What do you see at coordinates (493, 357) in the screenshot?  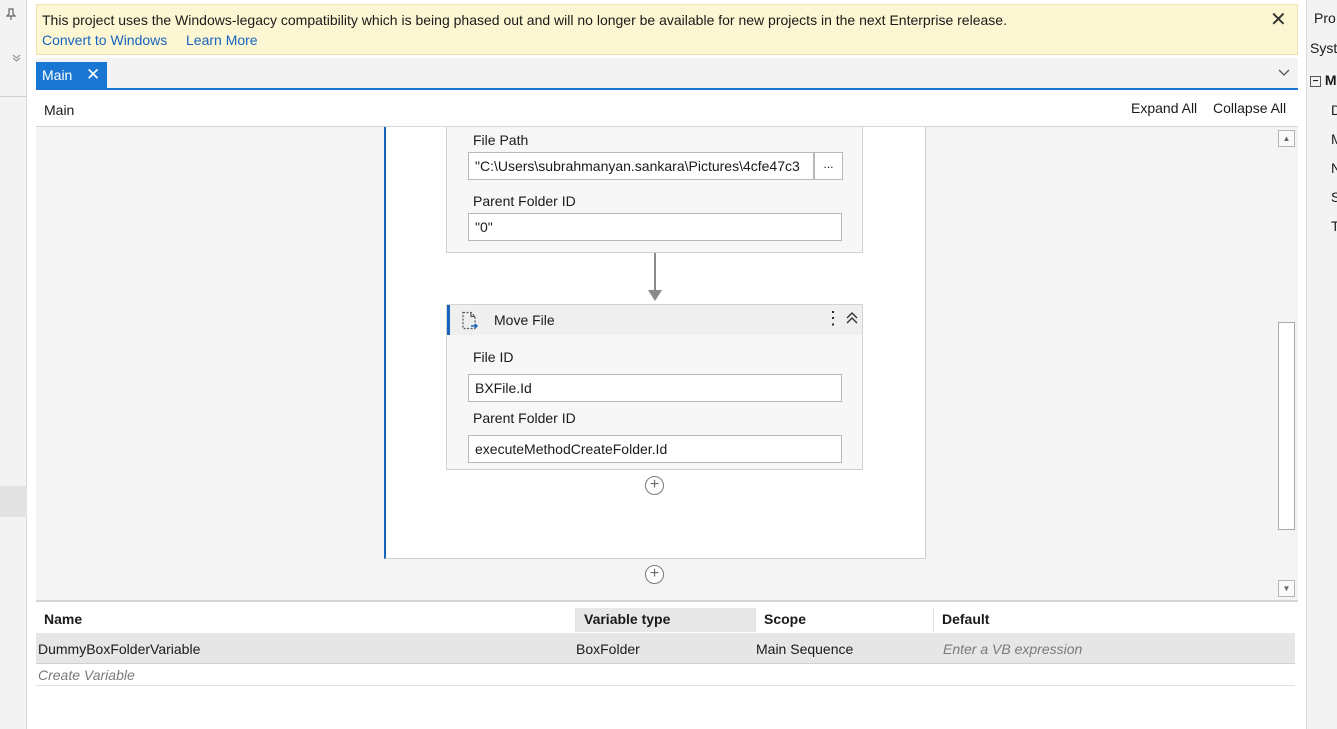 I see `file-id-label: File ID` at bounding box center [493, 357].